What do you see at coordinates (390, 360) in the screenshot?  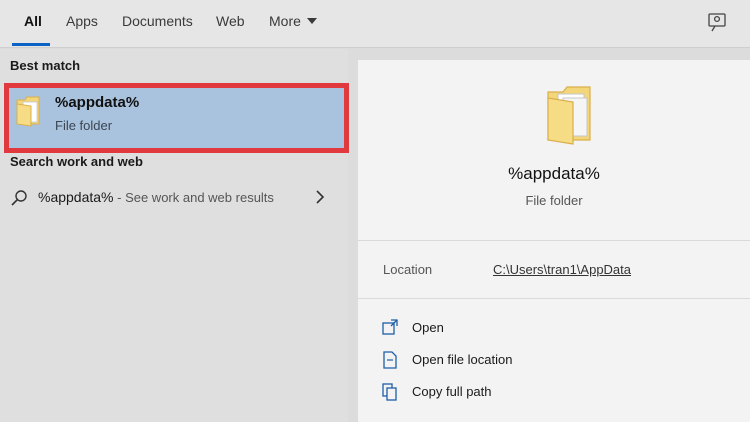 I see `file-location-icon` at bounding box center [390, 360].